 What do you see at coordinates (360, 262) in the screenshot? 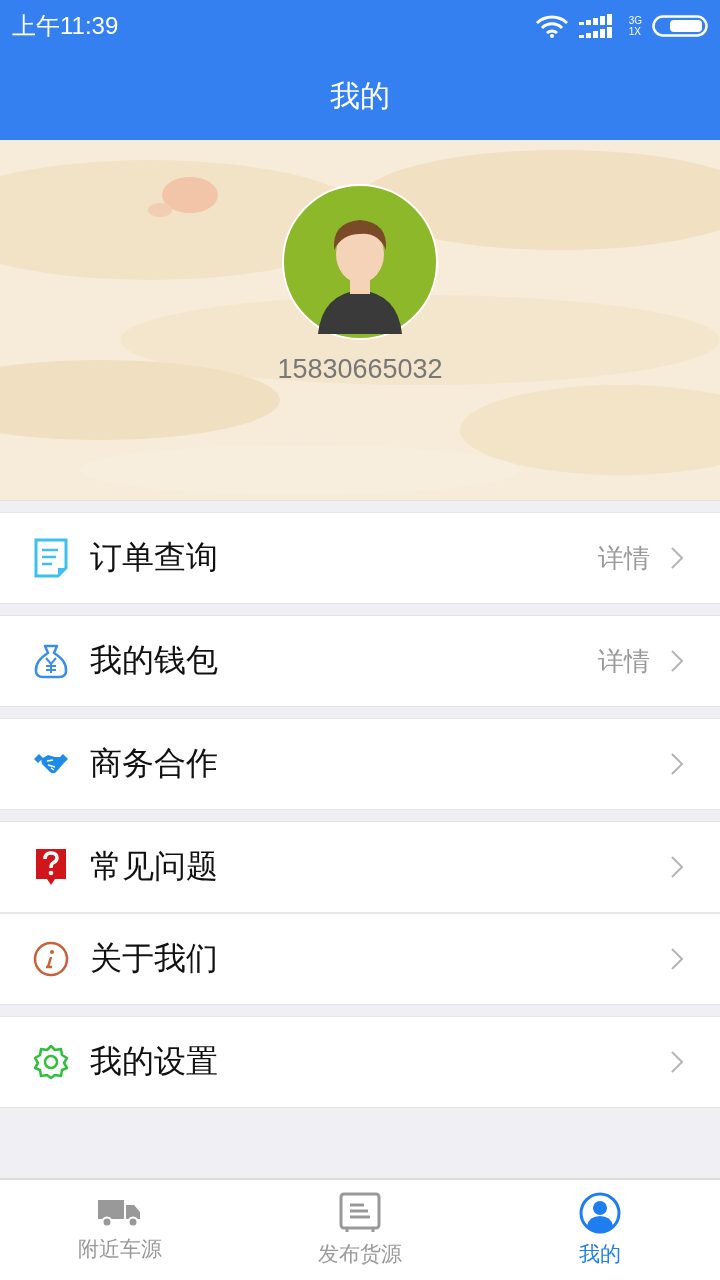
I see `avatar-icon` at bounding box center [360, 262].